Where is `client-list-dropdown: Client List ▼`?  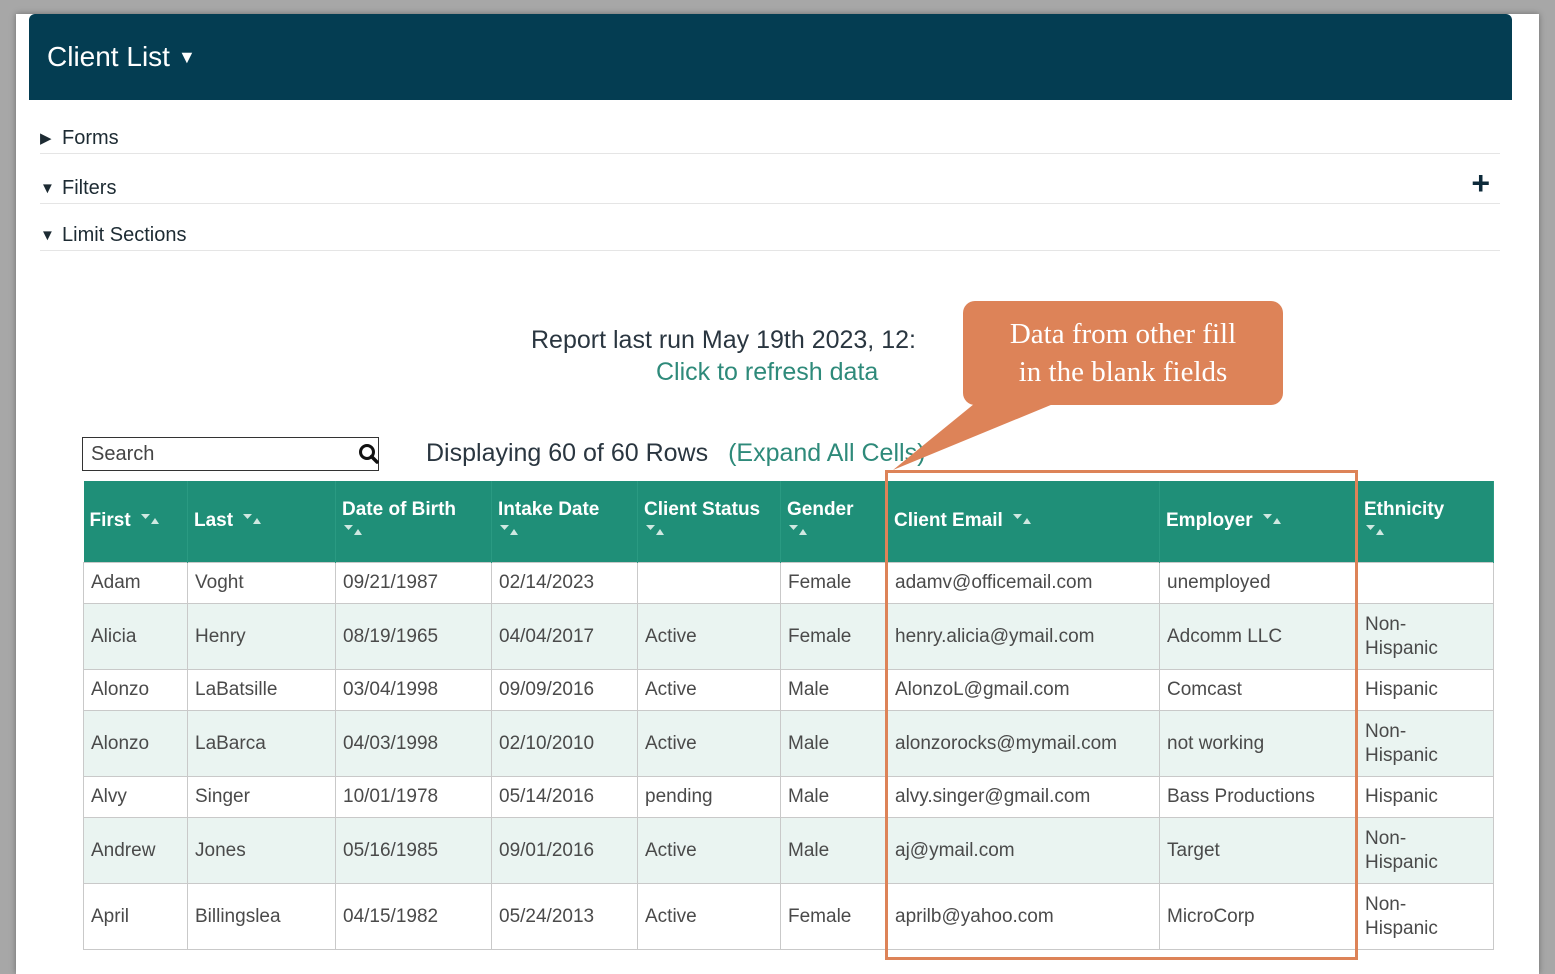
client-list-dropdown: Client List ▼ is located at coordinates (121, 57).